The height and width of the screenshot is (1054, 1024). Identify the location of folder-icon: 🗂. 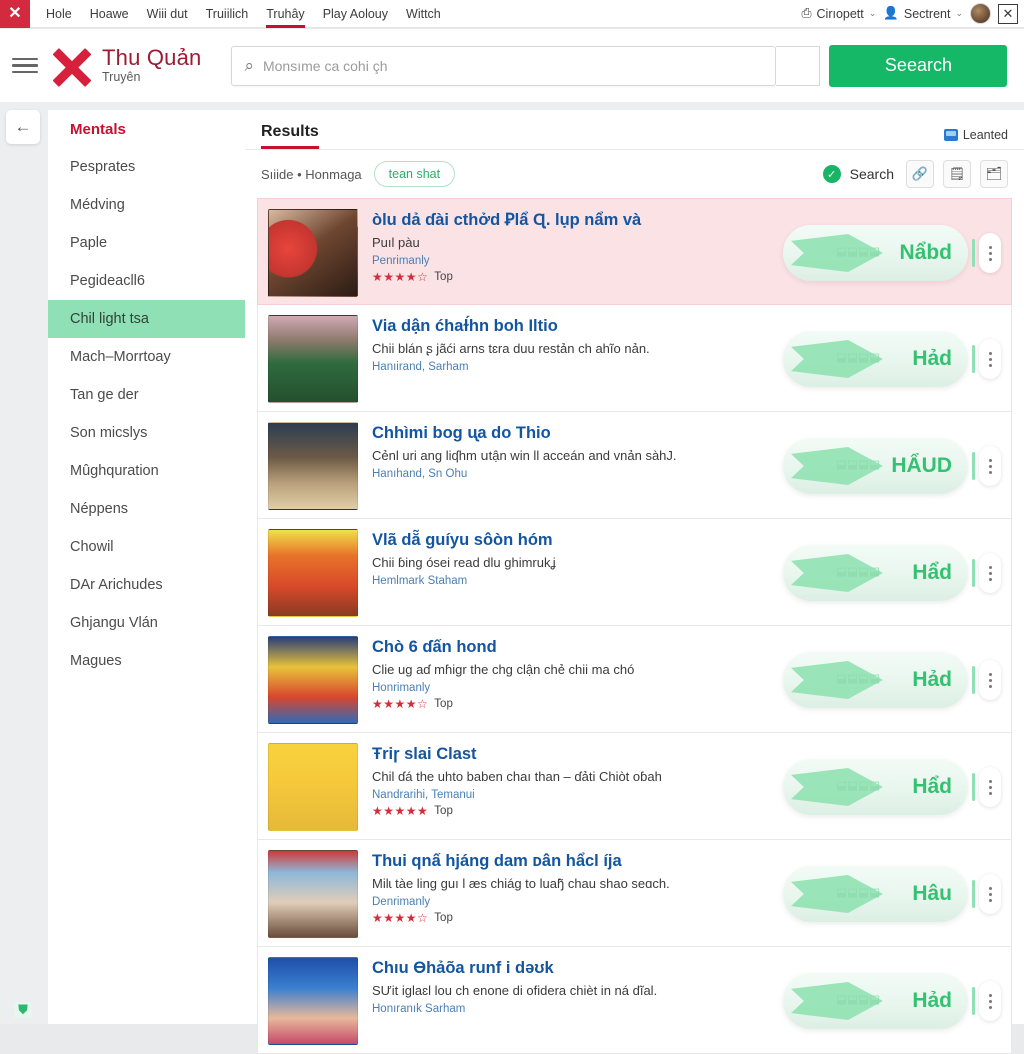
(994, 174).